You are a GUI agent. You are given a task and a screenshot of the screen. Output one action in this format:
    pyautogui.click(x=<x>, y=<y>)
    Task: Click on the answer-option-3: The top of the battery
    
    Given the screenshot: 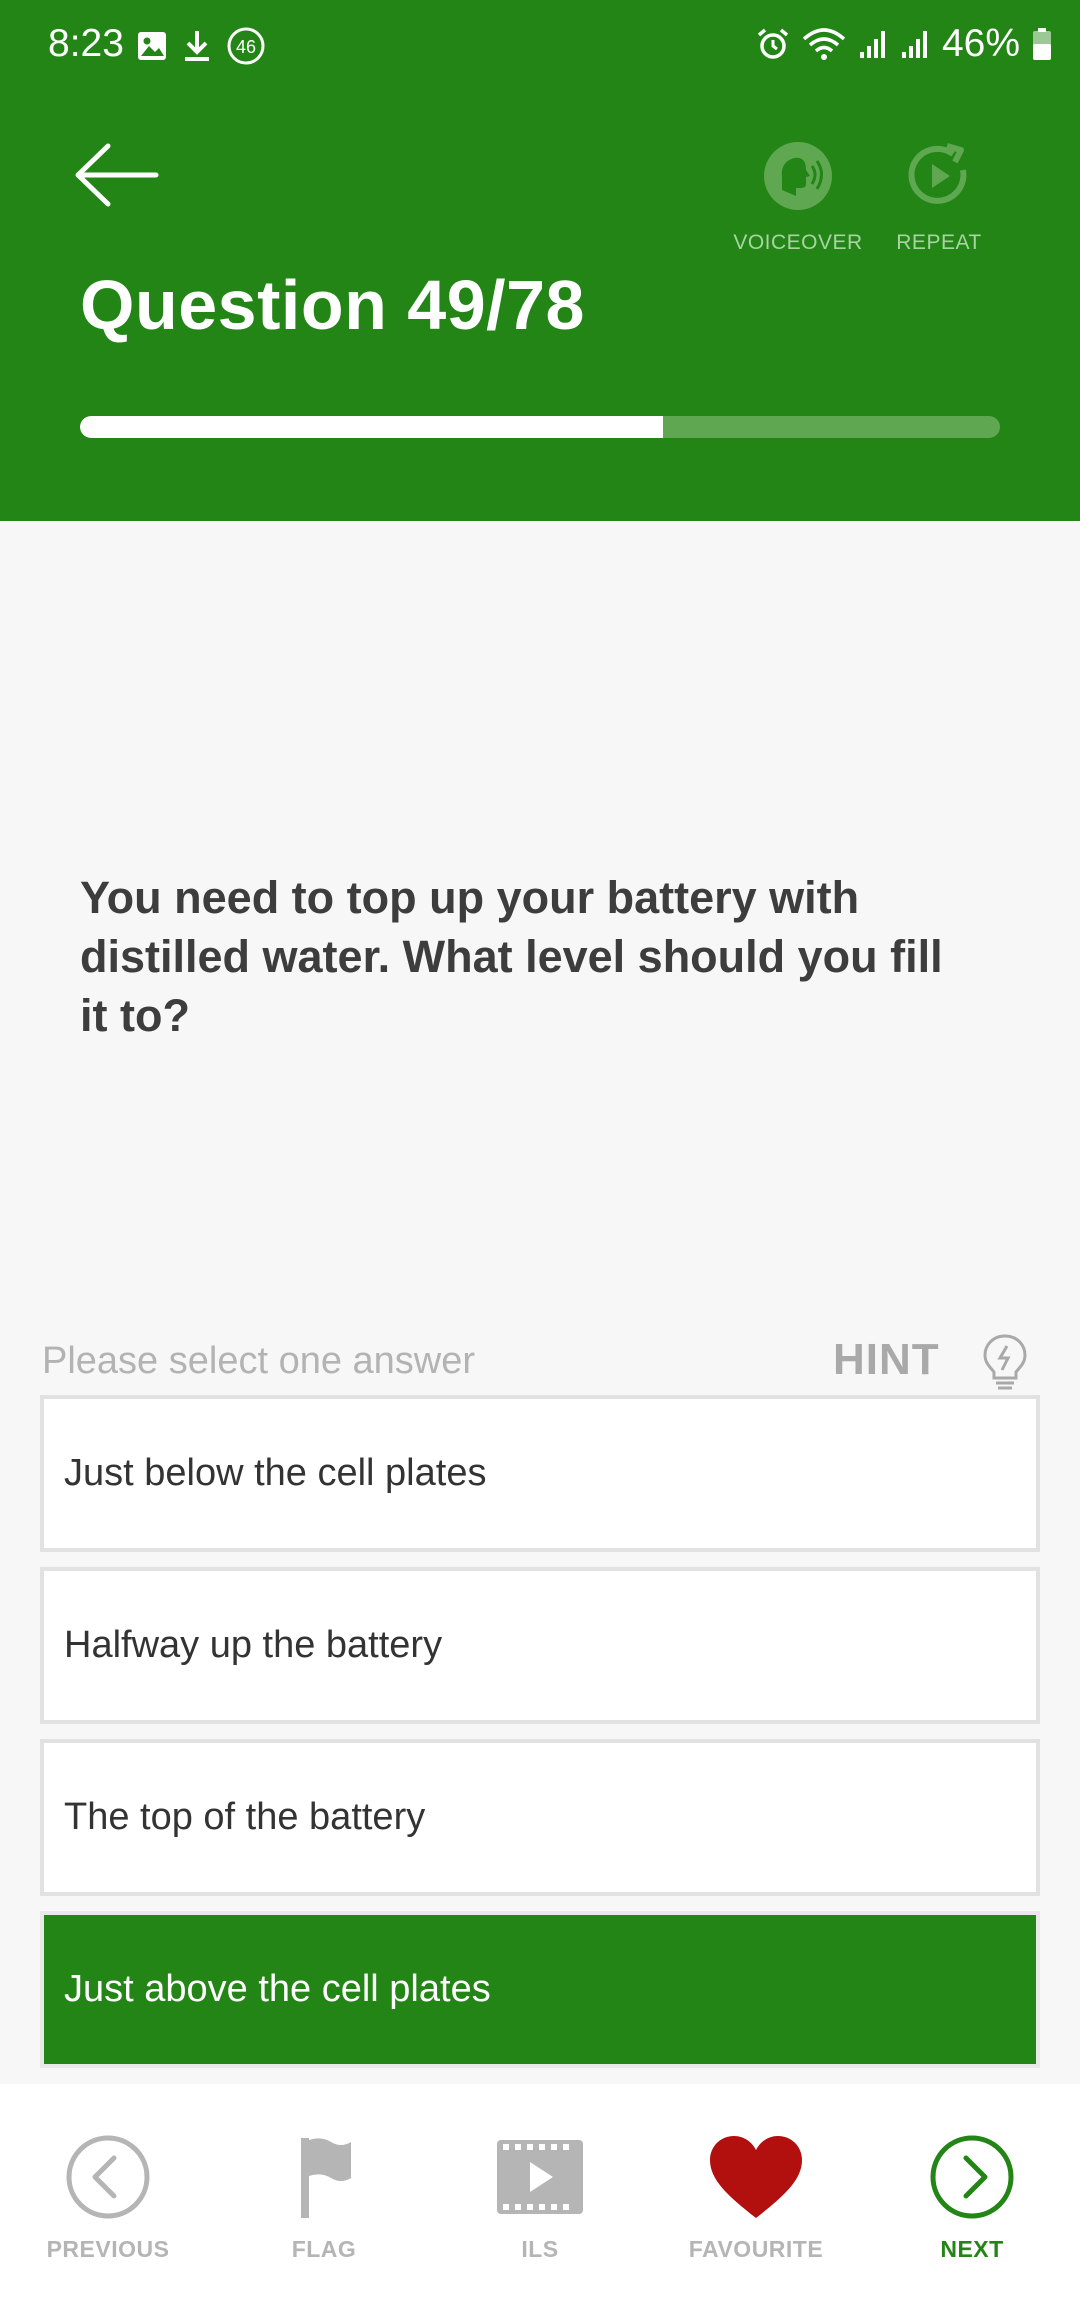 What is the action you would take?
    pyautogui.click(x=540, y=1817)
    